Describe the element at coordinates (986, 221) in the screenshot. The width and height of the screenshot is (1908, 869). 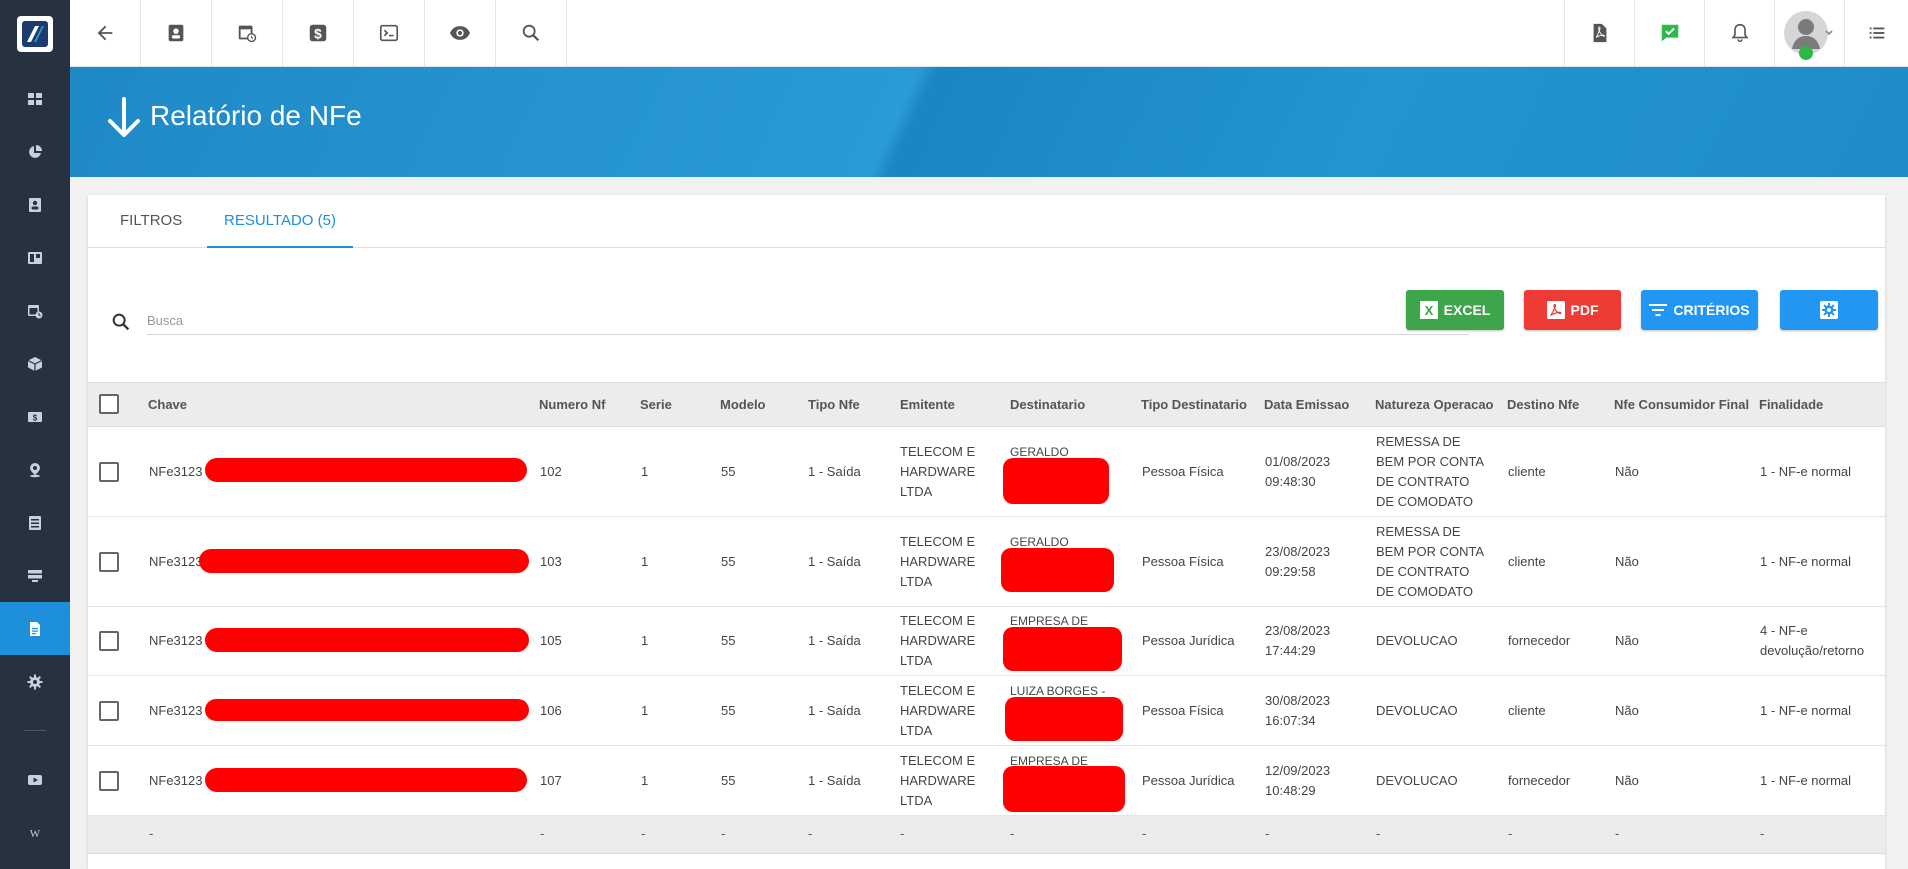
I see `tab-bar: FILTROS RESULTADO (5)` at that location.